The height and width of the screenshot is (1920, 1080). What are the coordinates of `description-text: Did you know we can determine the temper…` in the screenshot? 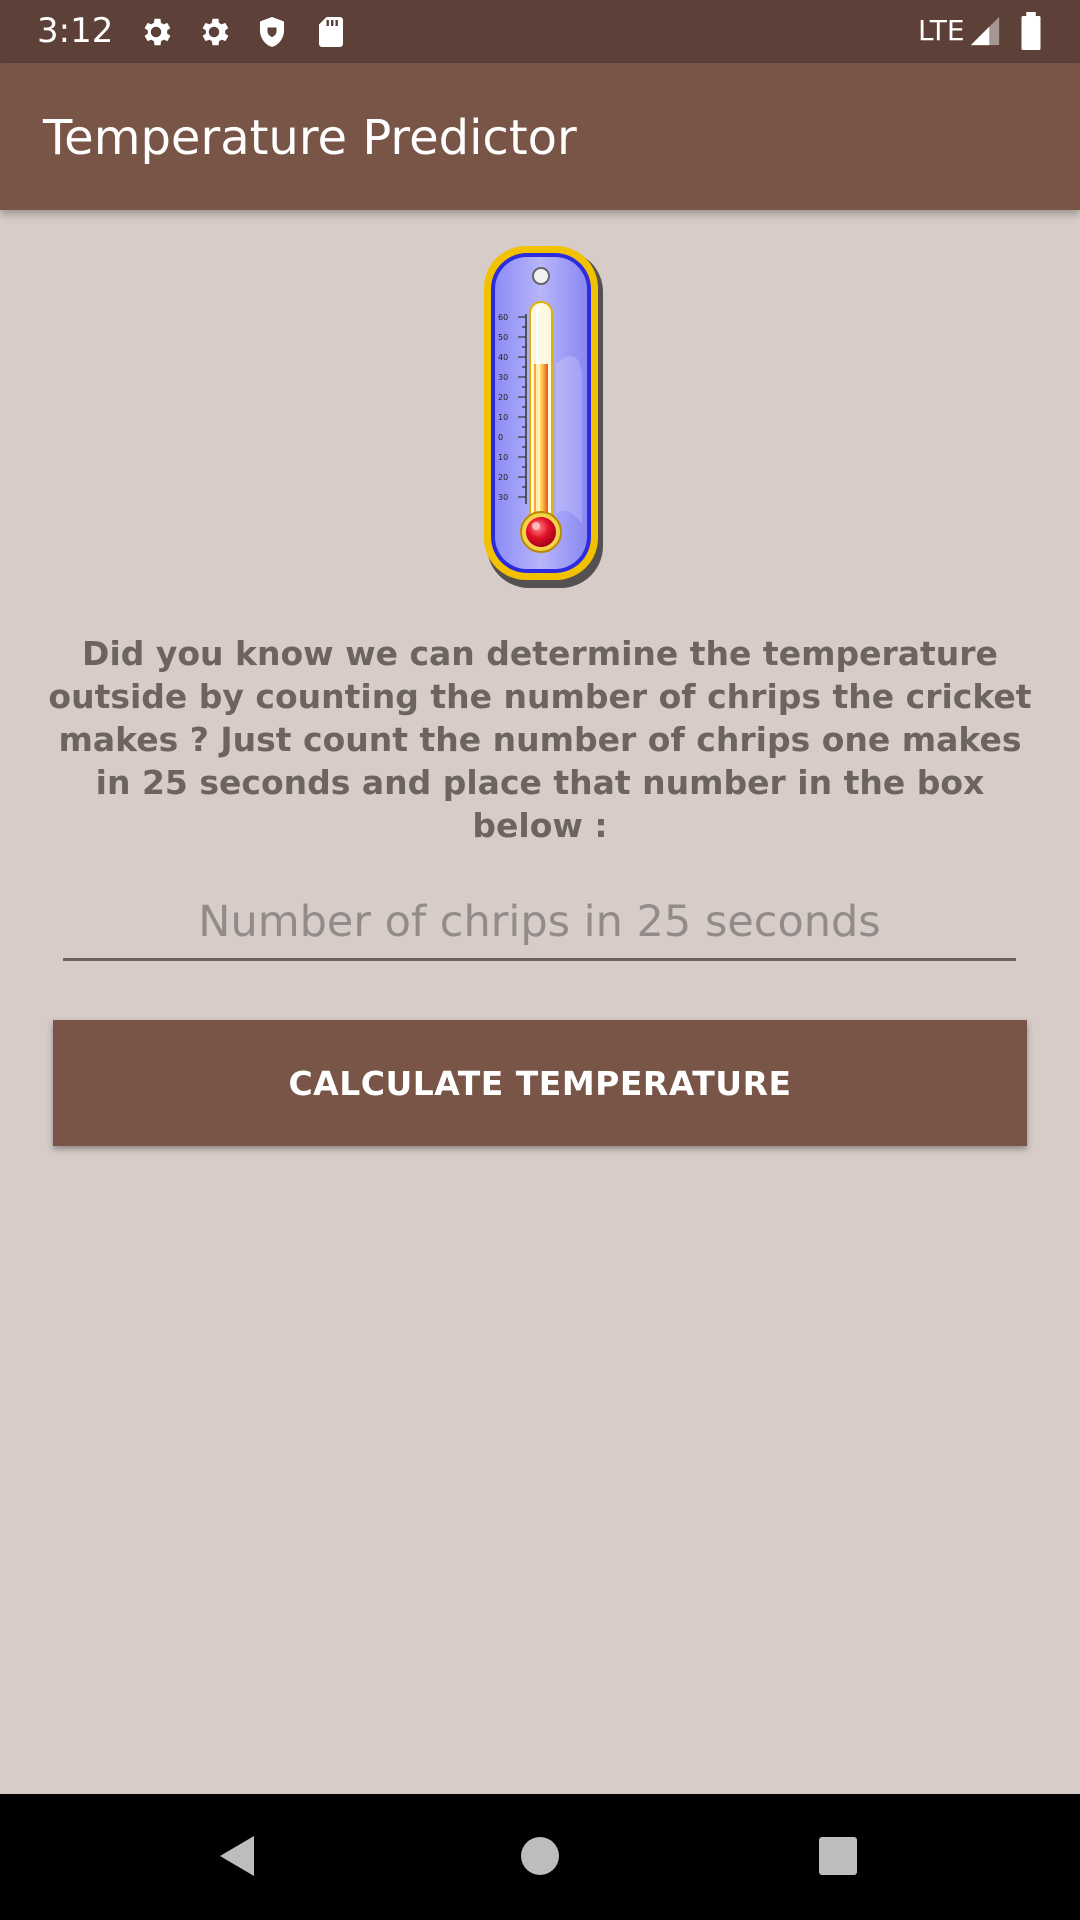 It's located at (540, 739).